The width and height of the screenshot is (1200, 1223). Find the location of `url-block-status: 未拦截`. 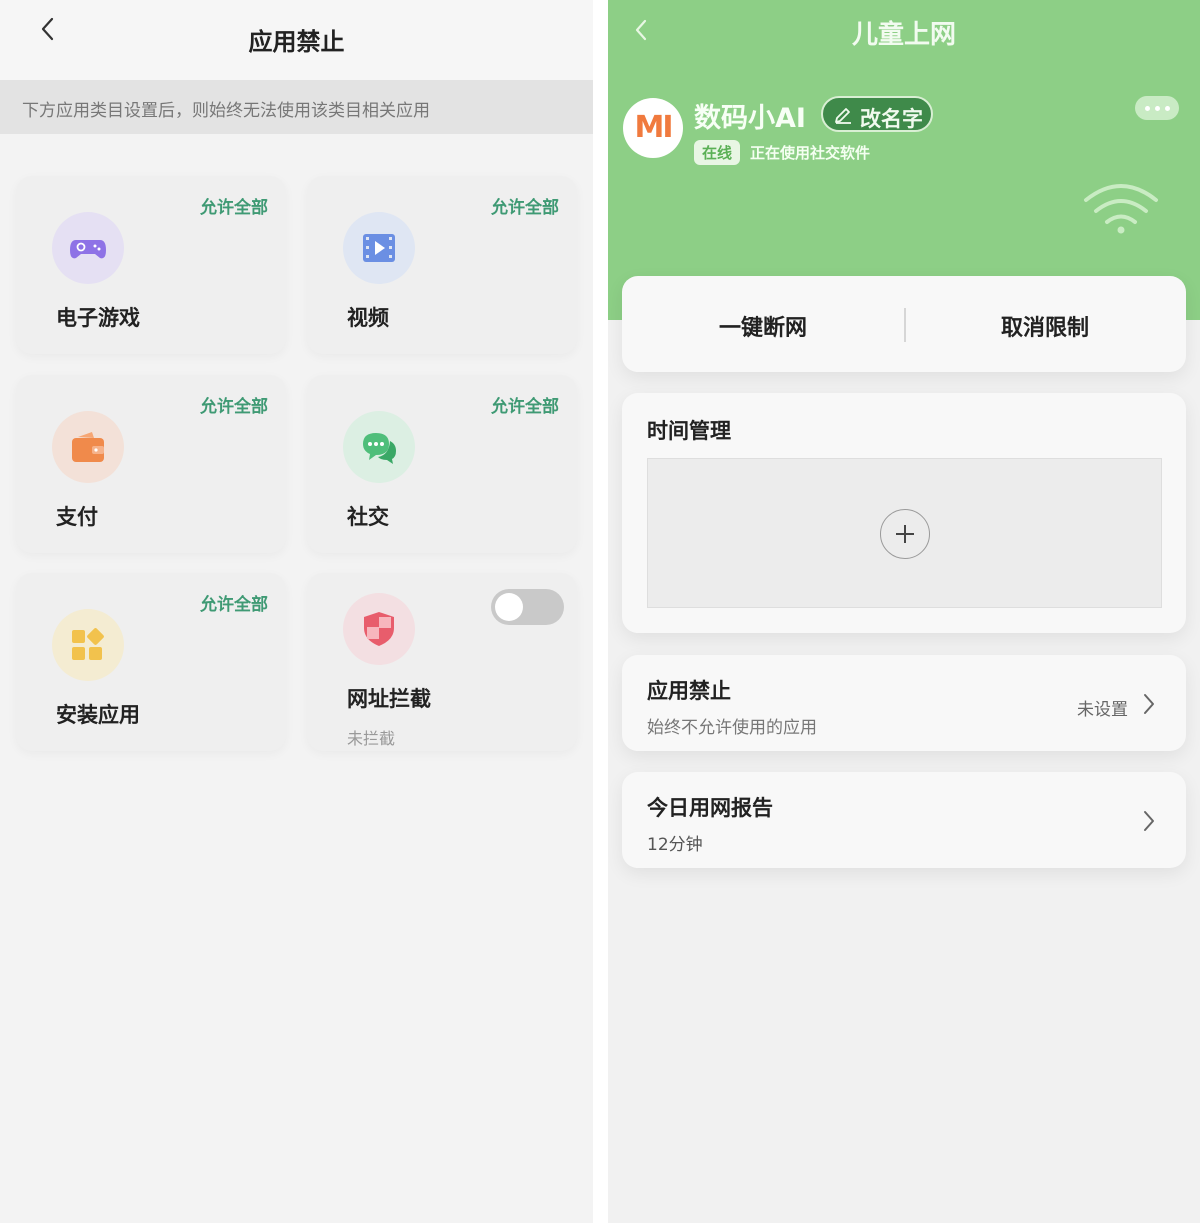

url-block-status: 未拦截 is located at coordinates (371, 738).